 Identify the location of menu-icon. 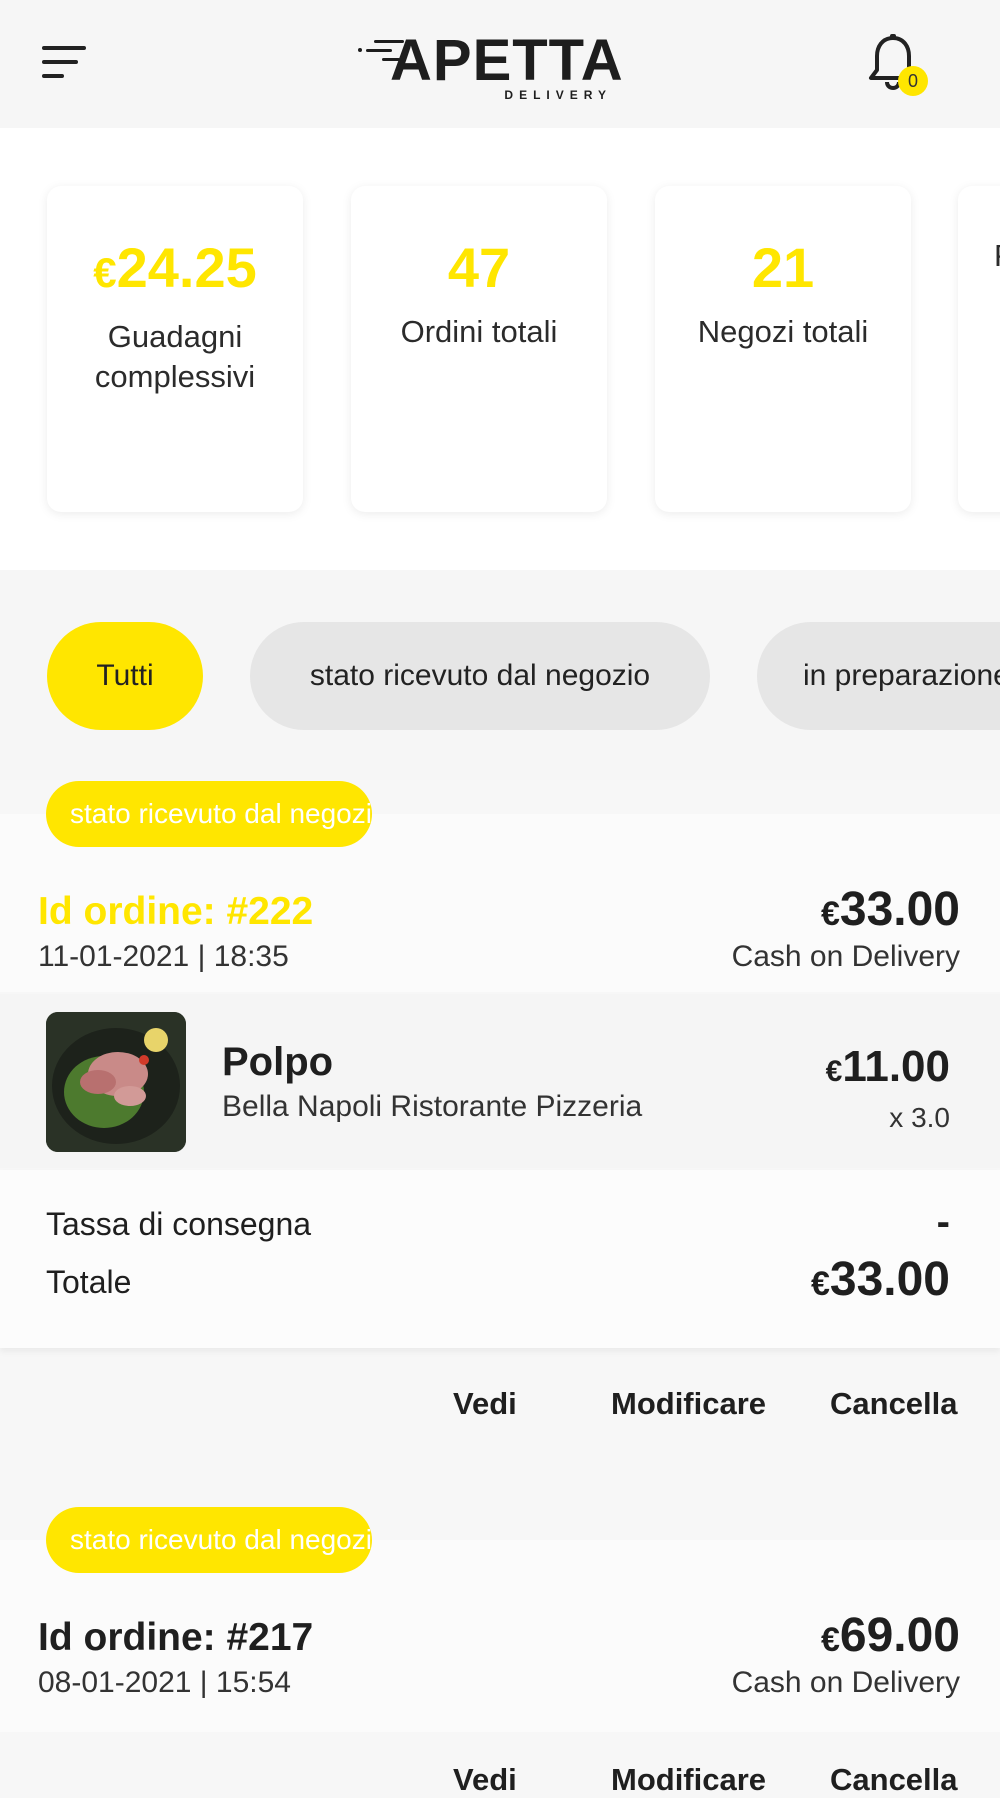
(66, 64).